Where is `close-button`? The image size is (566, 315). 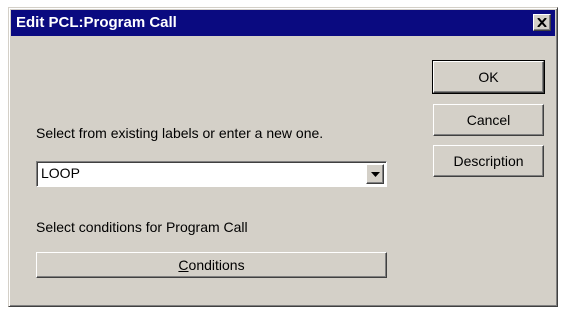 close-button is located at coordinates (542, 22).